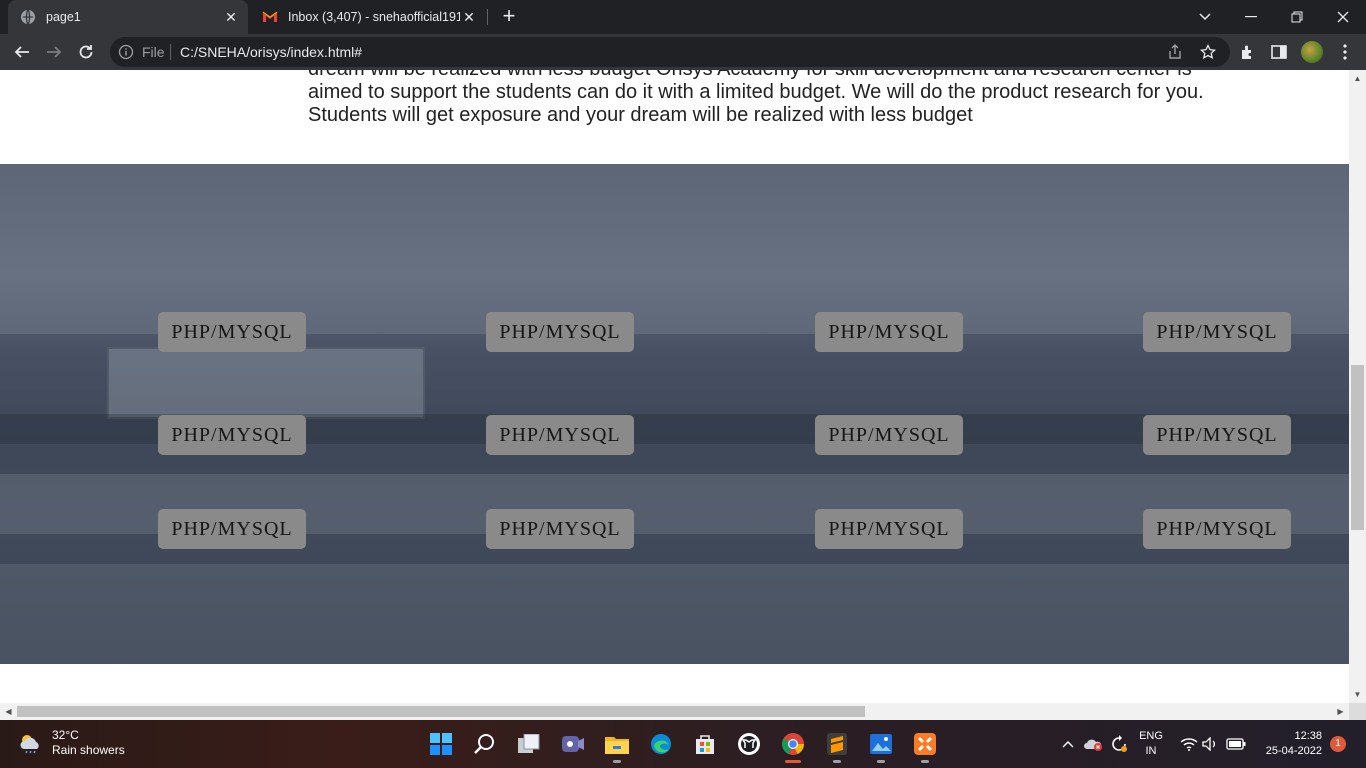 The width and height of the screenshot is (1366, 768). What do you see at coordinates (1151, 751) in the screenshot?
I see `language-region: IN` at bounding box center [1151, 751].